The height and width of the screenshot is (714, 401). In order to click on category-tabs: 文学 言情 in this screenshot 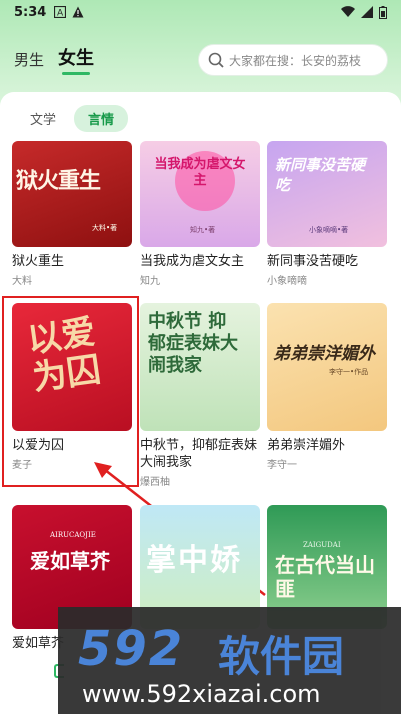, I will do `click(75, 118)`.